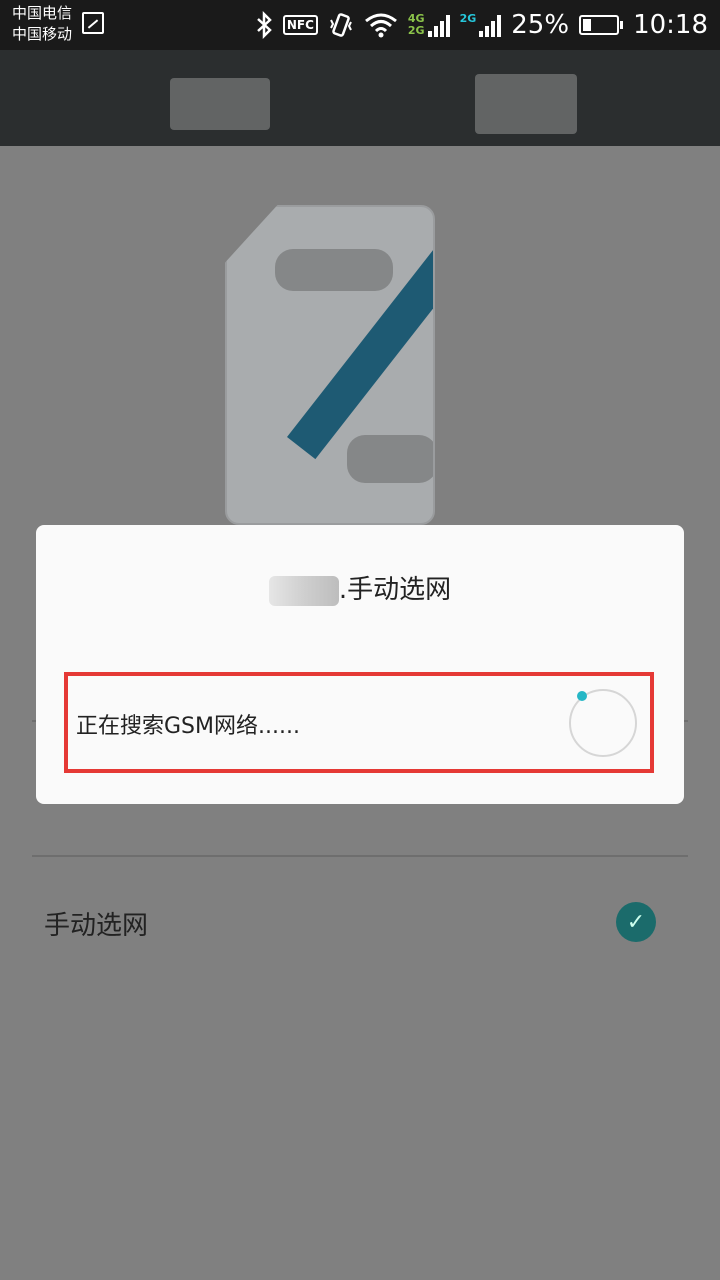 This screenshot has height=1280, width=720. What do you see at coordinates (264, 25) in the screenshot?
I see `bluetooth-icon` at bounding box center [264, 25].